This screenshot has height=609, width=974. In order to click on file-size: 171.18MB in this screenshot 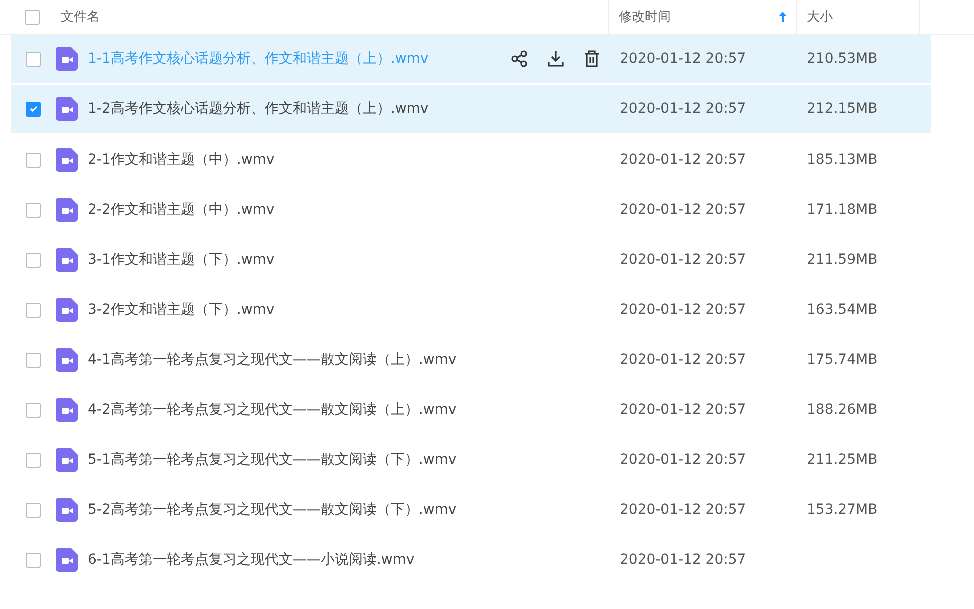, I will do `click(842, 210)`.